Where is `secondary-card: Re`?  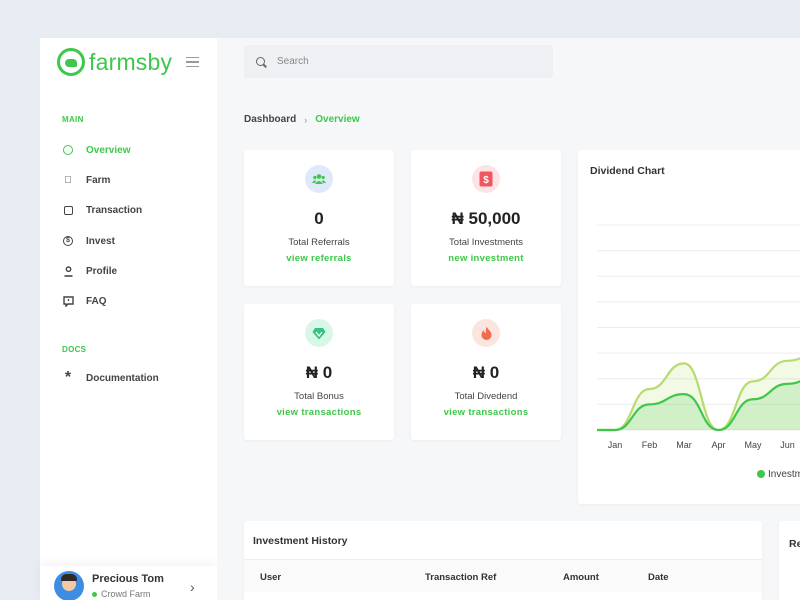
secondary-card: Re is located at coordinates (789, 560).